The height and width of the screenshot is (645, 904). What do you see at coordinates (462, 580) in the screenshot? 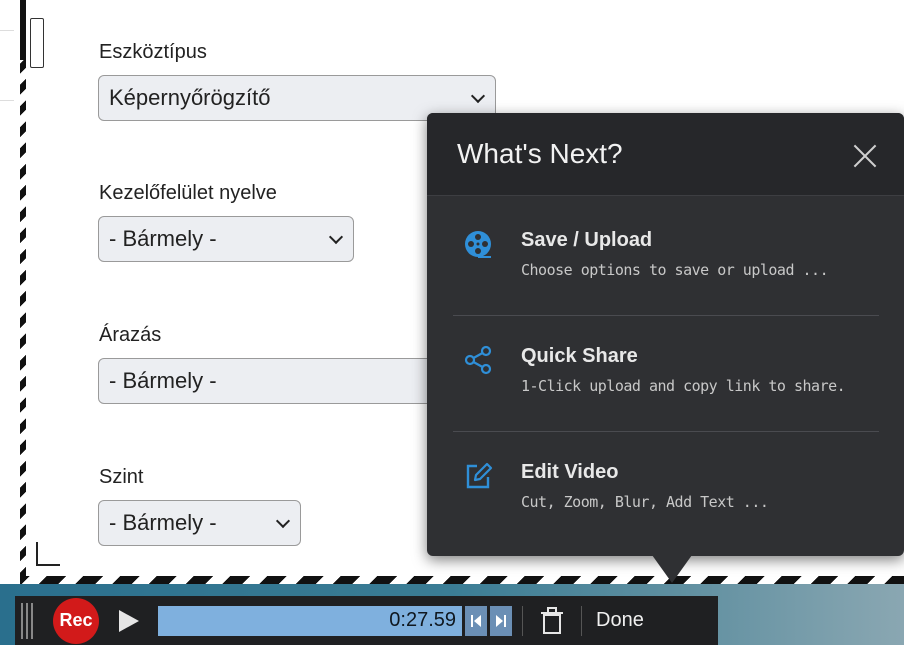
I see `capture-border-bottom` at bounding box center [462, 580].